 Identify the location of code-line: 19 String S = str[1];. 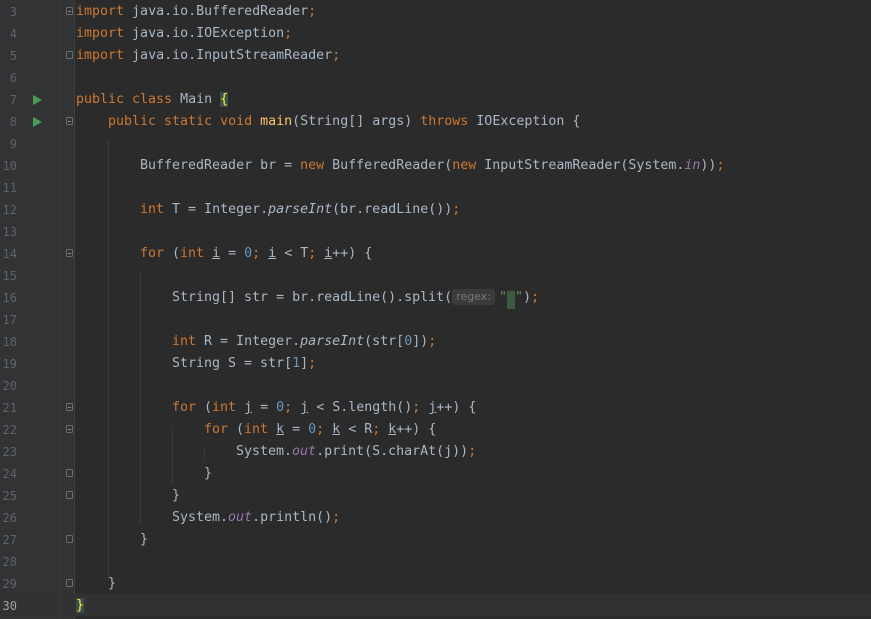
(435, 364).